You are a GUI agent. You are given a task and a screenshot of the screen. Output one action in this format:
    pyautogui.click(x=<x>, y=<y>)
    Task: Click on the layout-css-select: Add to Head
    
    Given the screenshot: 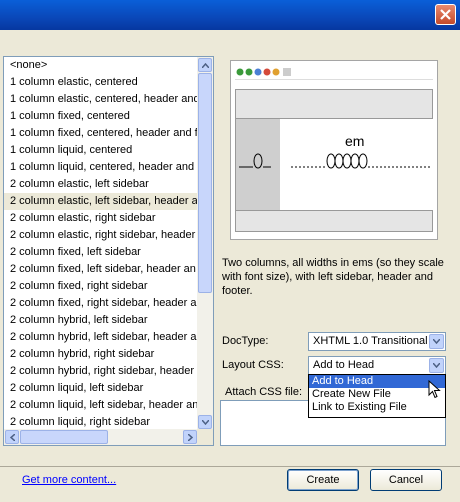 What is the action you would take?
    pyautogui.click(x=377, y=365)
    